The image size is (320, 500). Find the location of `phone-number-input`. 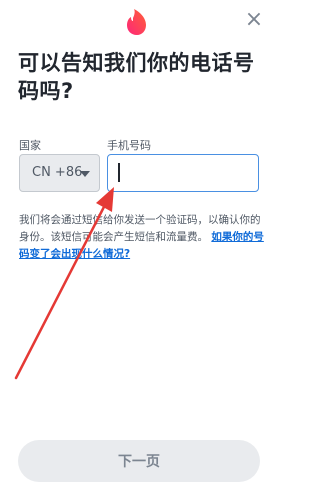

phone-number-input is located at coordinates (183, 173).